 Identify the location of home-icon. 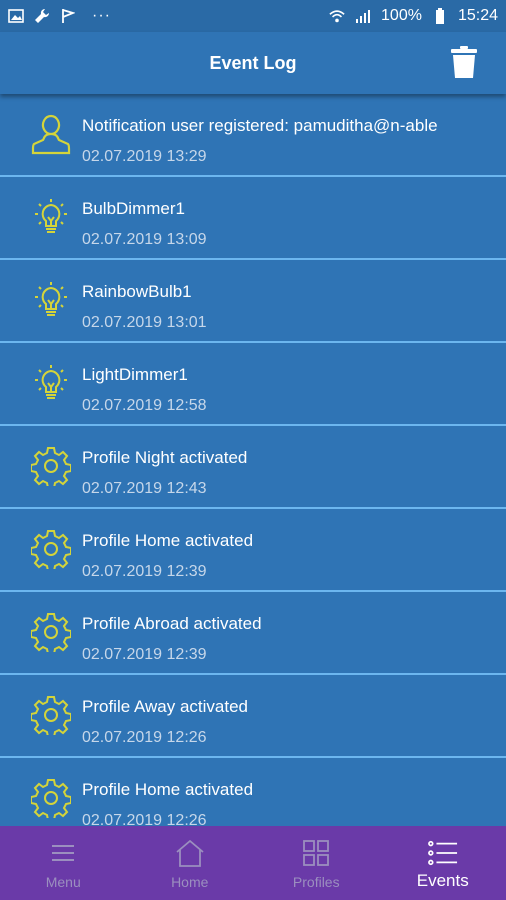
(190, 853).